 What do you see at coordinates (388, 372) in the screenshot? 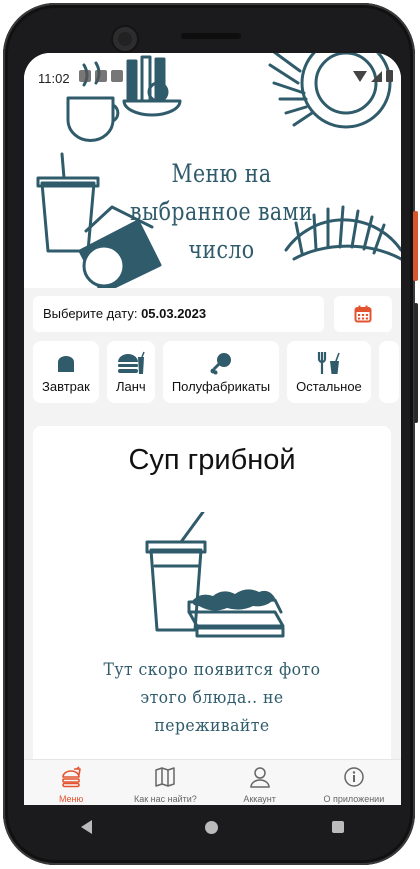
I see `category-more` at bounding box center [388, 372].